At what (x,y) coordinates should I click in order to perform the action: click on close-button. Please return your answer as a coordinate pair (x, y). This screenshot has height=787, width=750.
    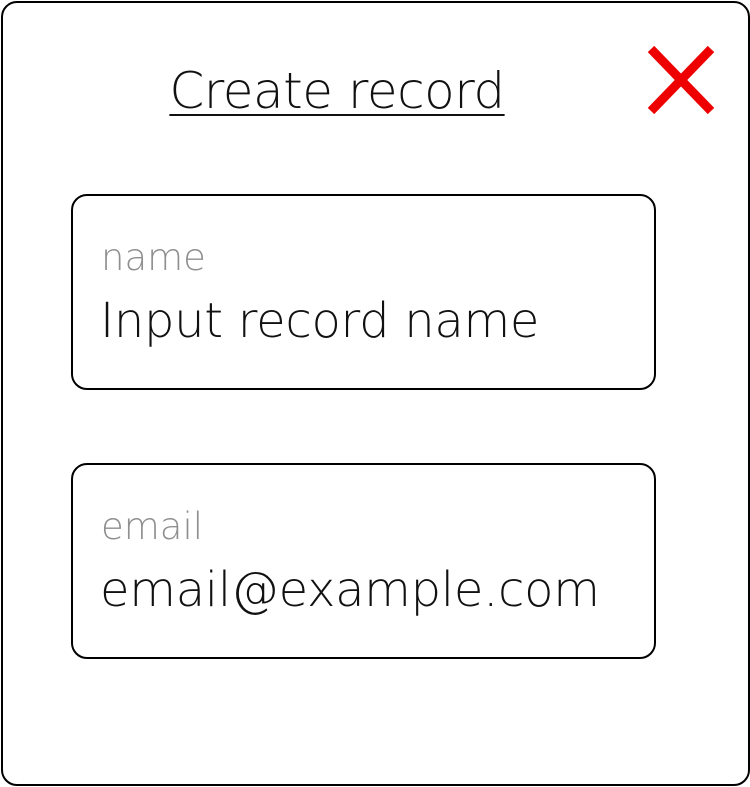
    Looking at the image, I should click on (681, 81).